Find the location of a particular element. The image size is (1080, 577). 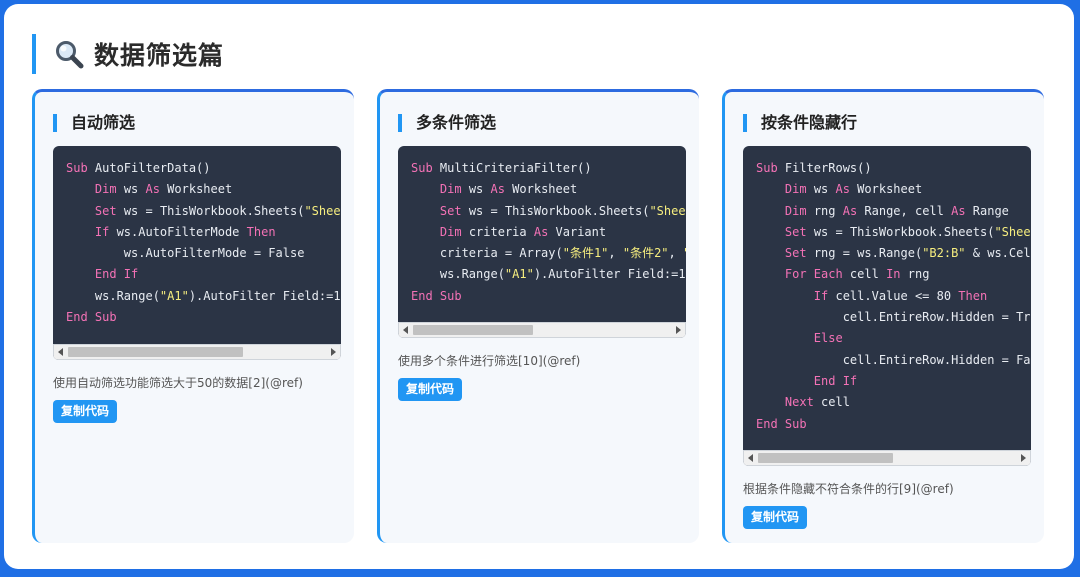

card-description: 根据条件隐藏不符合条件的行[9](@ref) is located at coordinates (848, 489).